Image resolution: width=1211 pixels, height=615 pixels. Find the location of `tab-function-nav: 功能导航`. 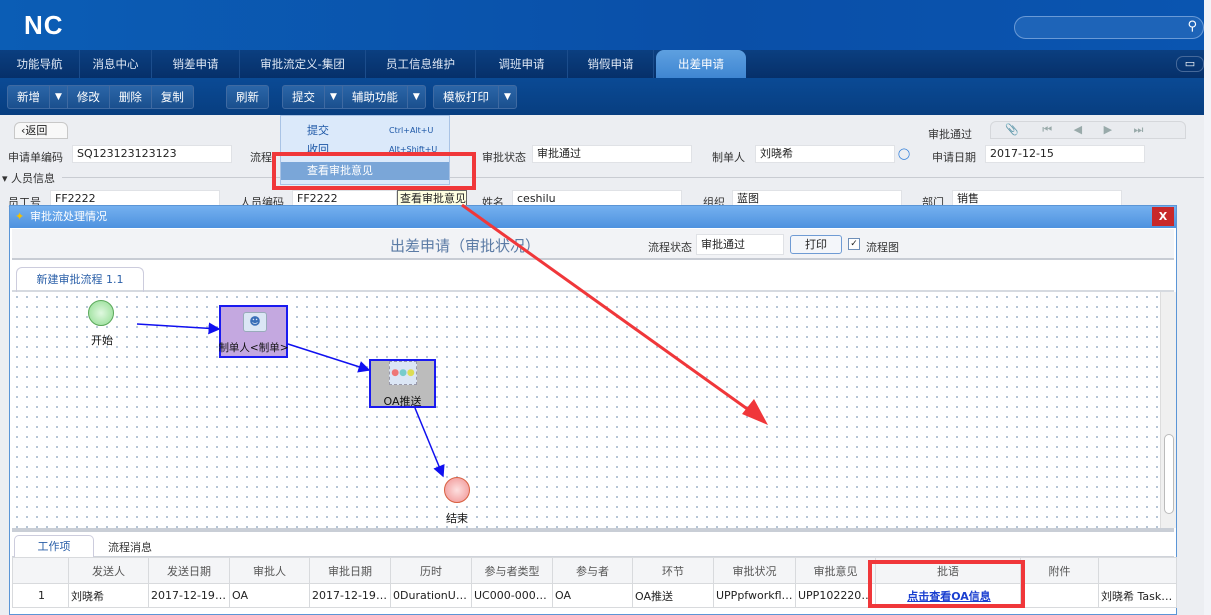

tab-function-nav: 功能导航 is located at coordinates (40, 64).